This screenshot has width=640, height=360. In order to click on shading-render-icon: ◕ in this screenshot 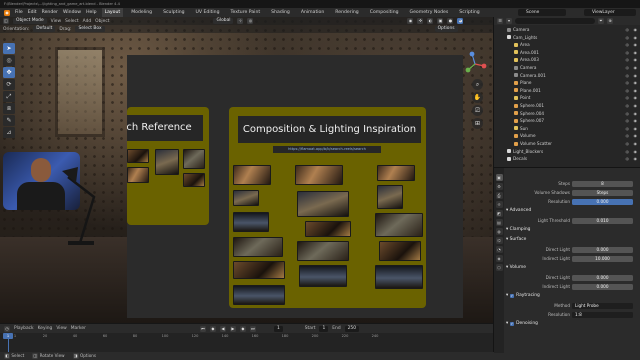, I will do `click(460, 21)`.